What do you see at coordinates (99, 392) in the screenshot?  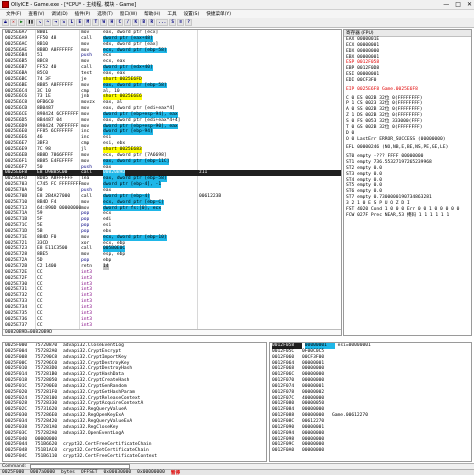 I see `dump-comment: advapi32.CryptGetHashParam` at bounding box center [99, 392].